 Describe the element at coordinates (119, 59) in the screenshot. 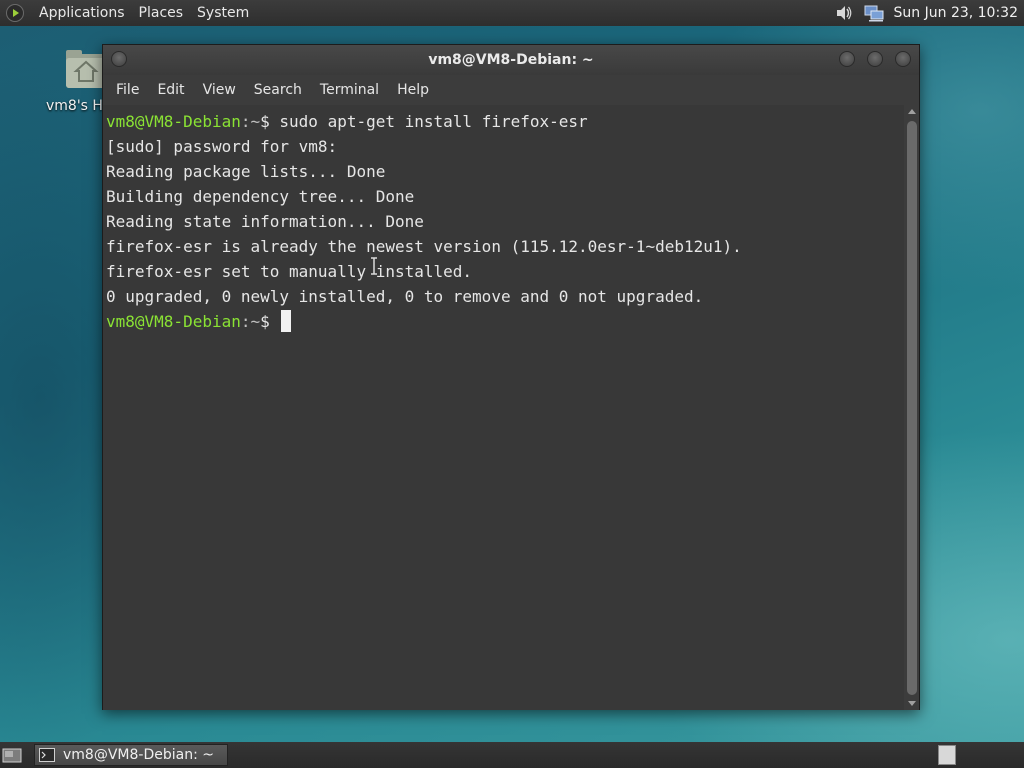

I see `window-menu-button` at that location.